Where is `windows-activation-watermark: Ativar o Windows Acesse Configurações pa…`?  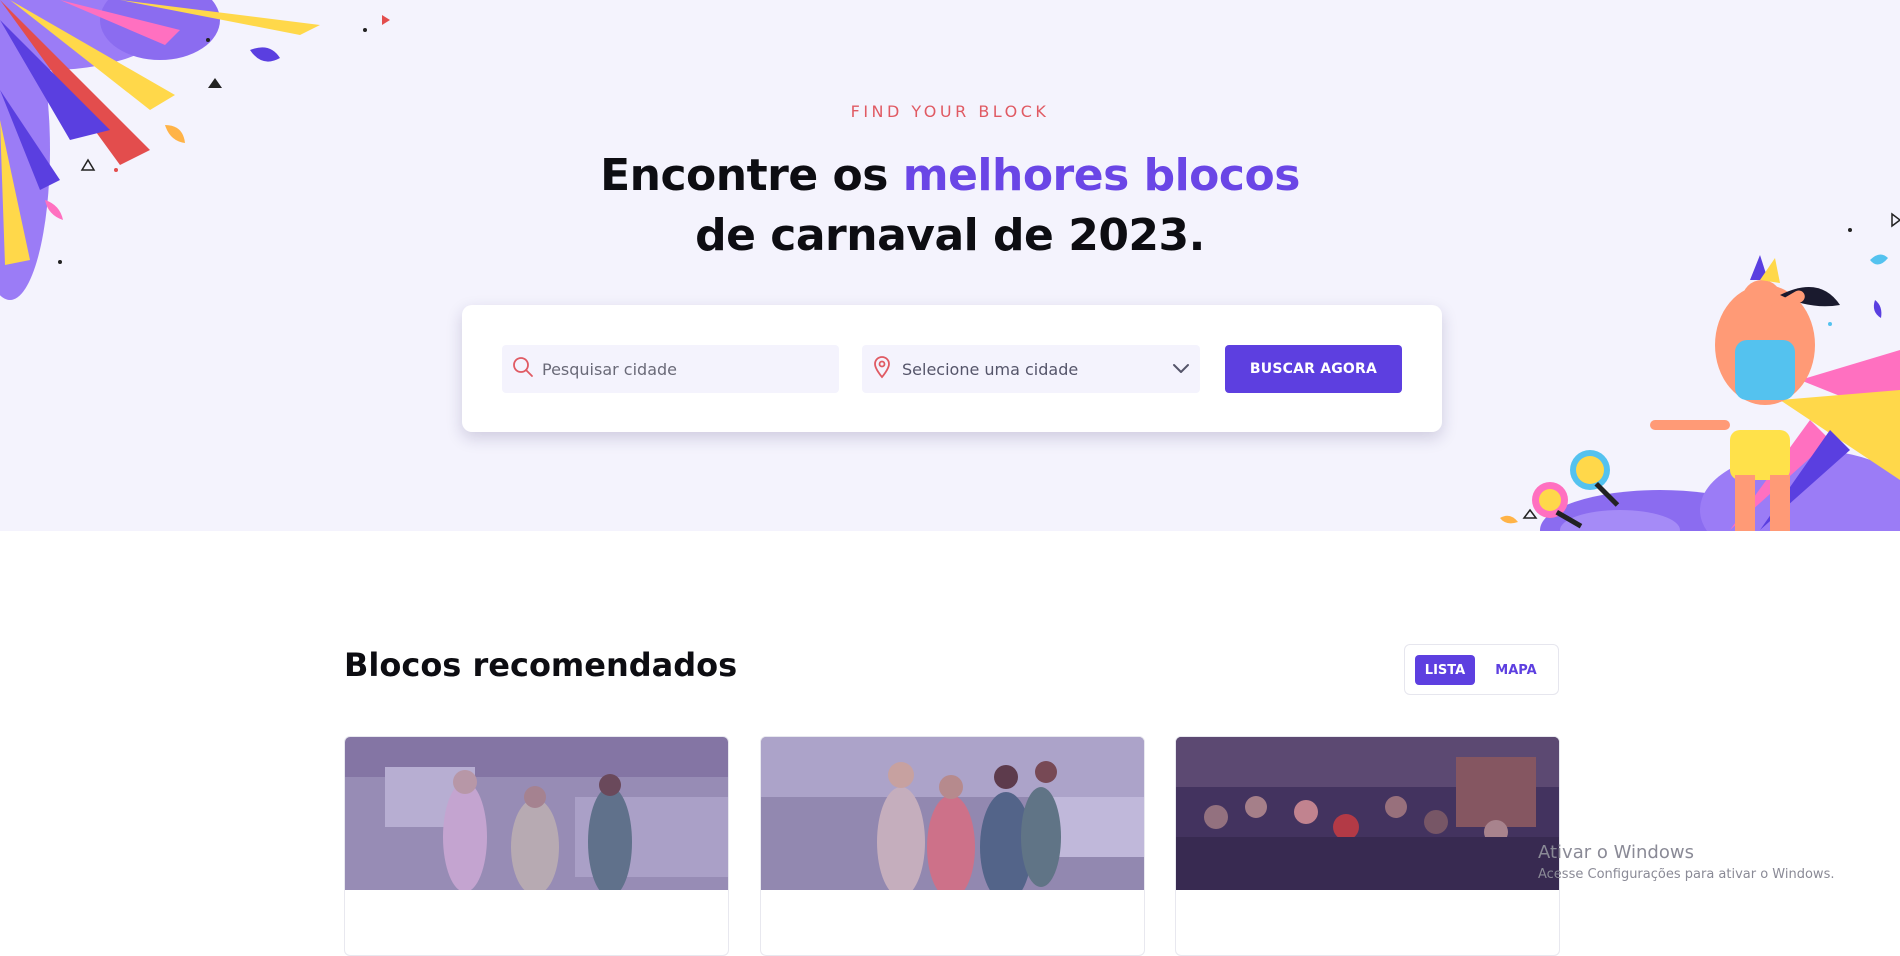 windows-activation-watermark: Ativar o Windows Acesse Configurações pa… is located at coordinates (1686, 862).